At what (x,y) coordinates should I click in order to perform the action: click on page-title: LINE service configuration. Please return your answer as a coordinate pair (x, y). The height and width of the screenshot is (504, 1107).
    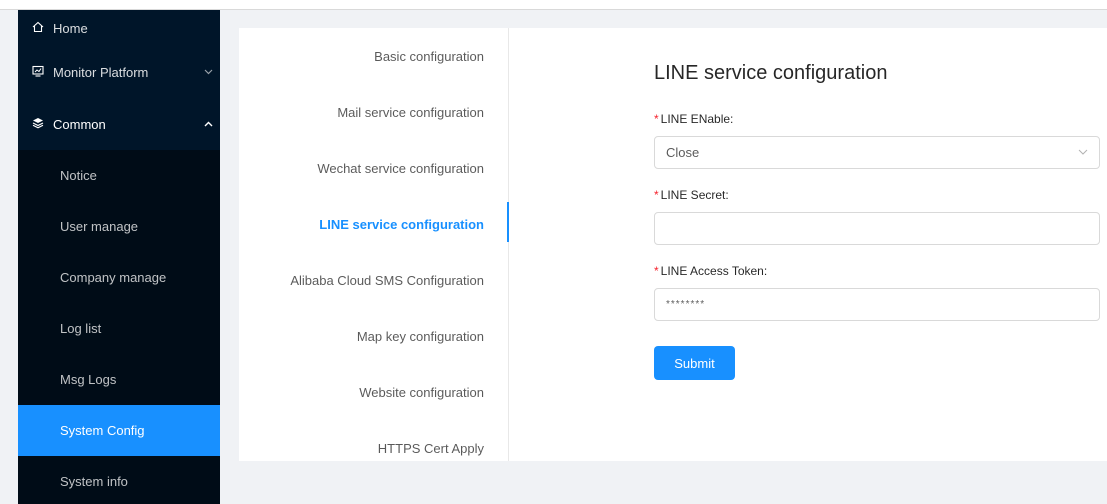
    Looking at the image, I should click on (771, 73).